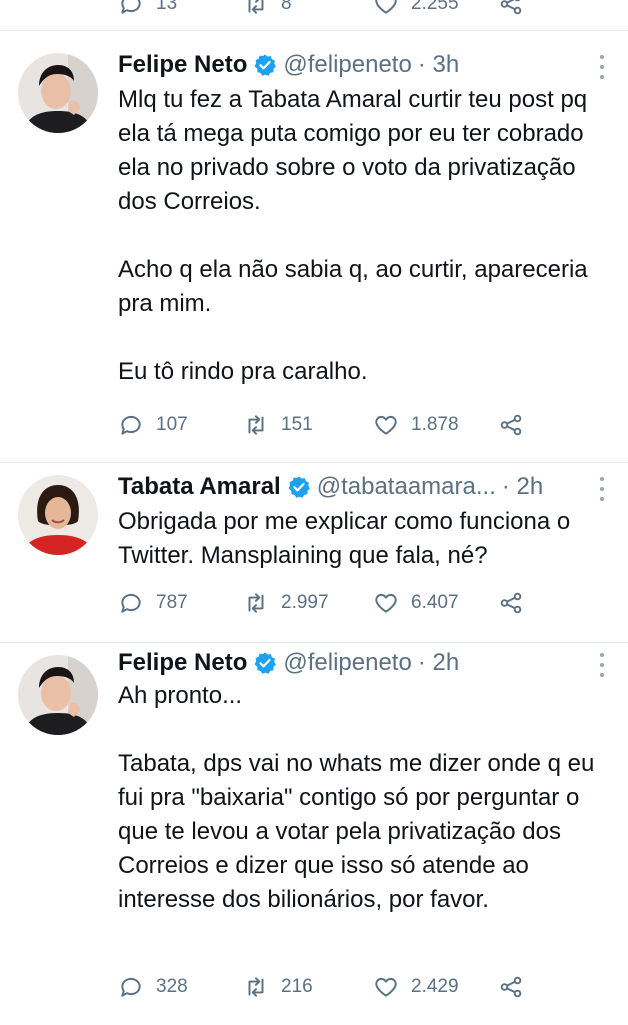 This screenshot has width=628, height=1025. What do you see at coordinates (328, 987) in the screenshot?
I see `tweet-actions: 328 216 2.429` at bounding box center [328, 987].